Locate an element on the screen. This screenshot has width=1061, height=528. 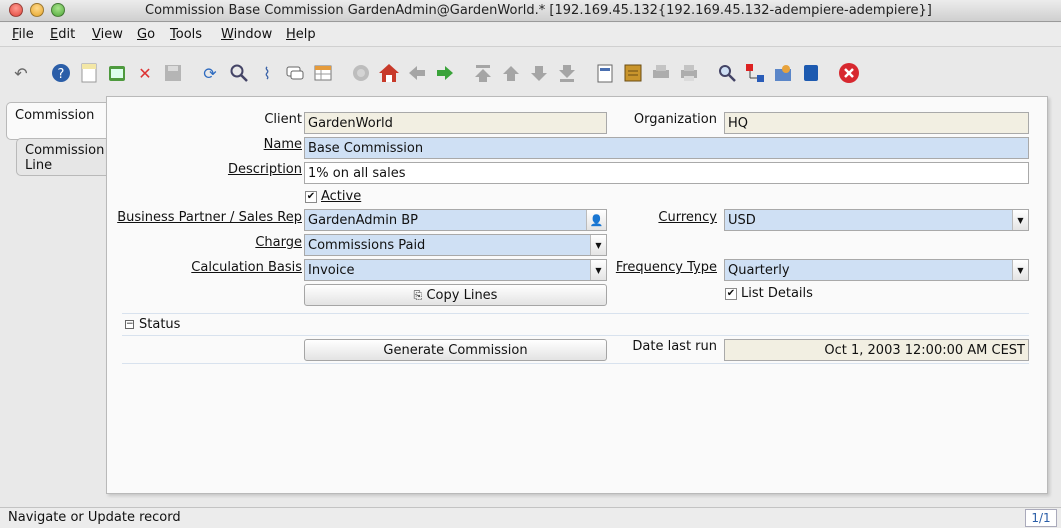
status-message: Navigate or Update record is located at coordinates (94, 517).